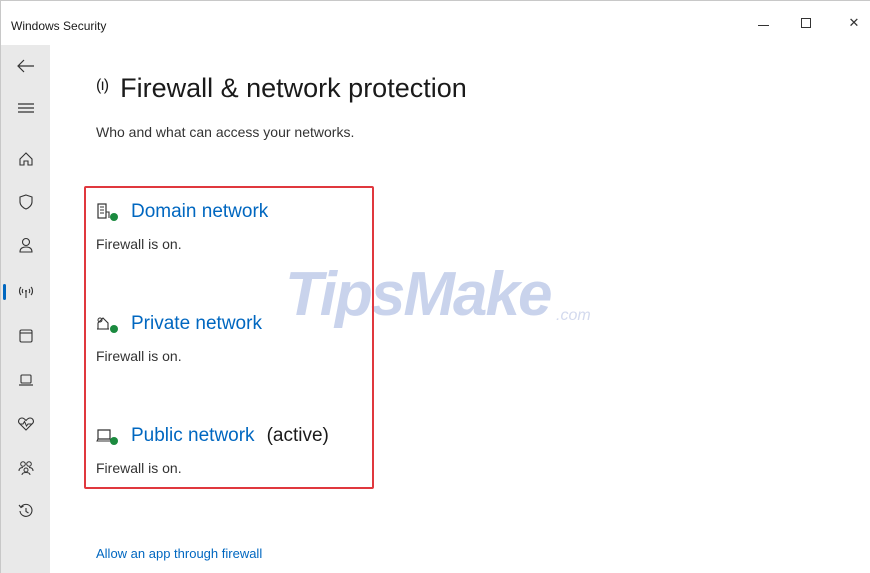  What do you see at coordinates (107, 212) in the screenshot?
I see `domain-network-icon` at bounding box center [107, 212].